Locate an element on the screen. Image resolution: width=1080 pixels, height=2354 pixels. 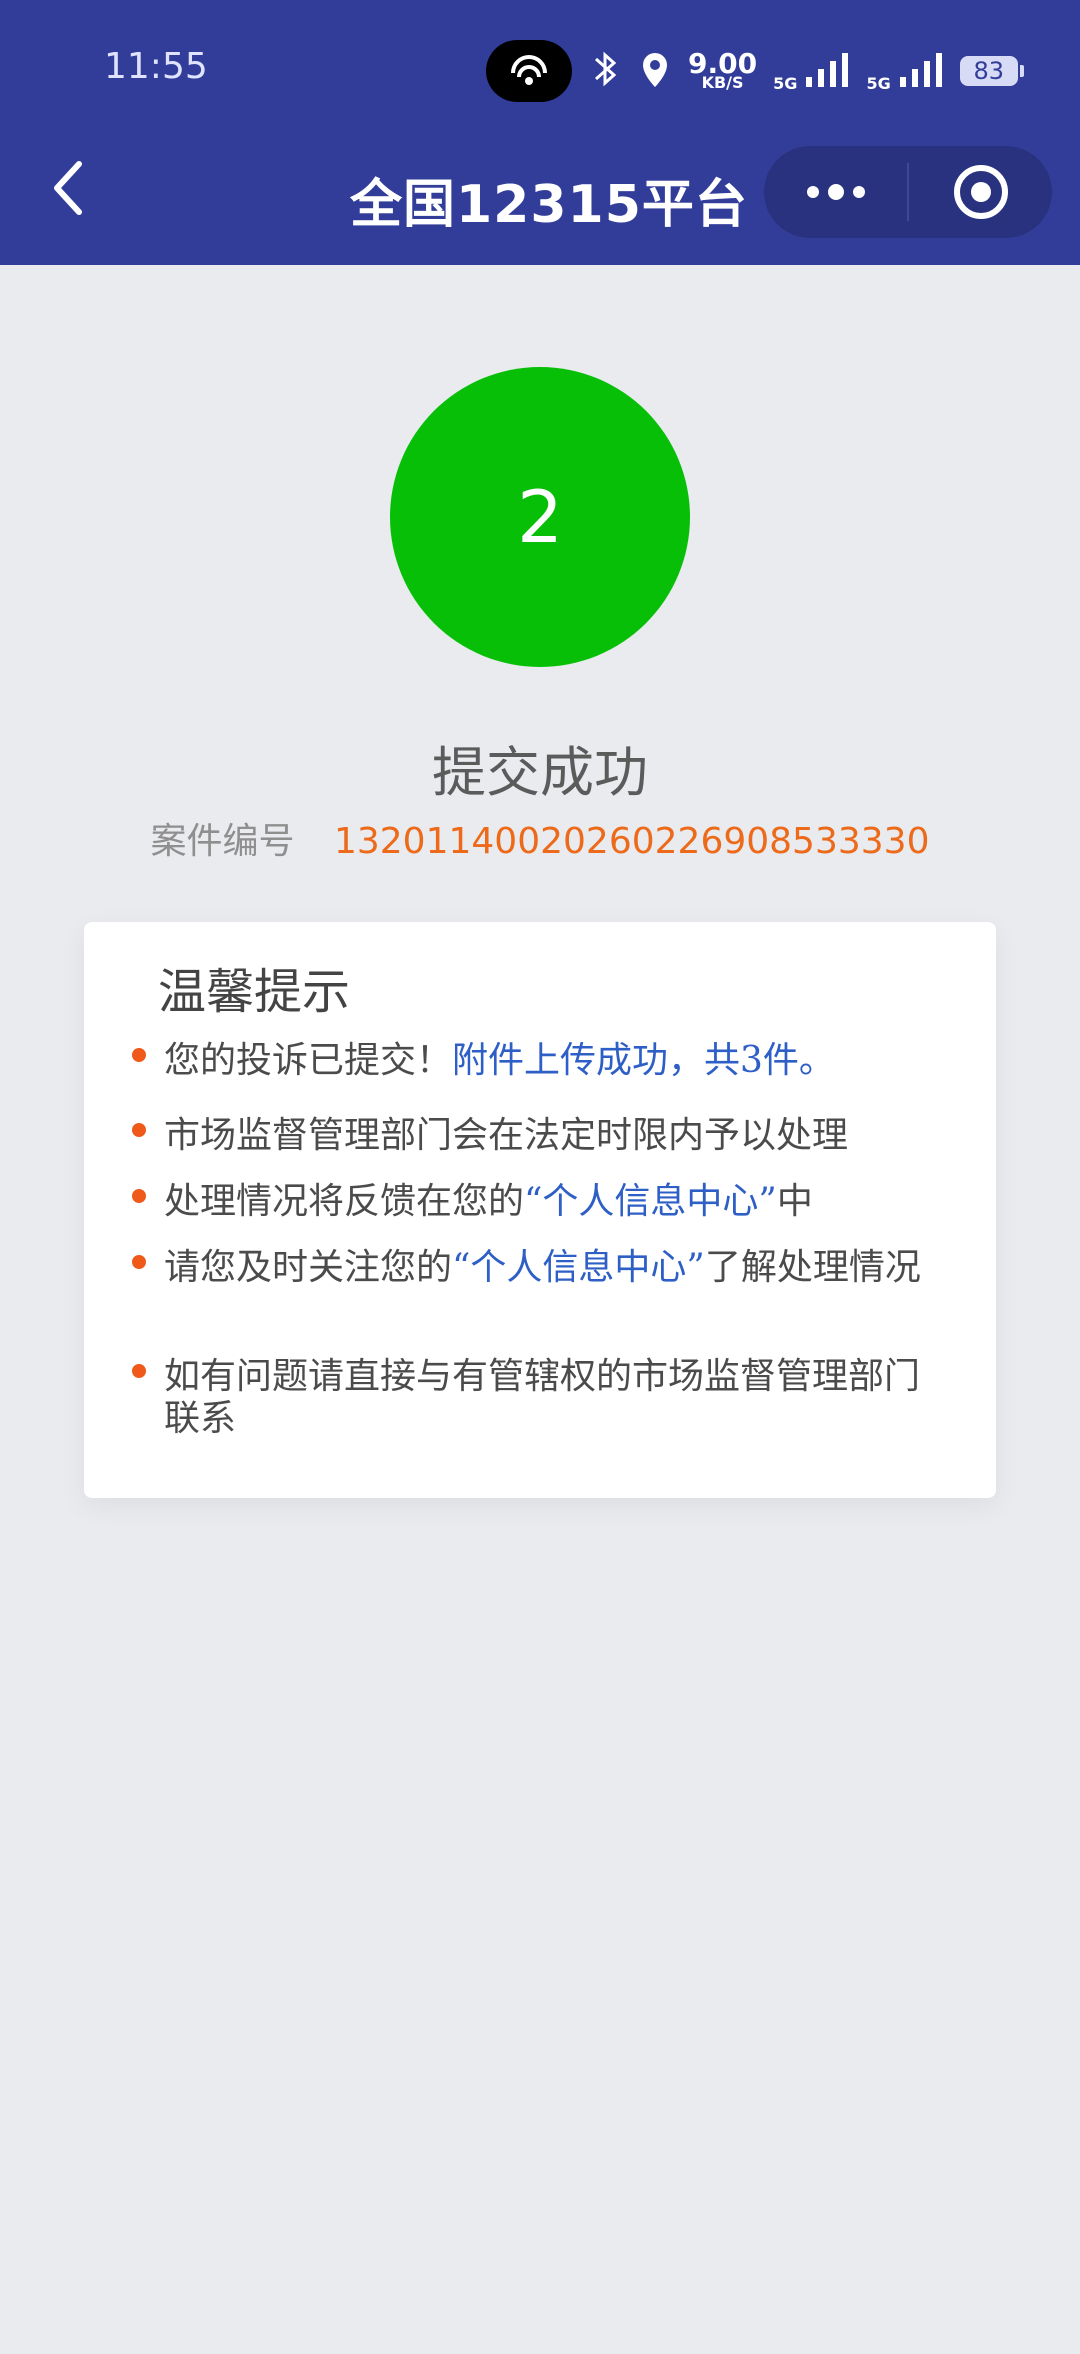
case-number: 13201140020260226908533330 is located at coordinates (631, 841).